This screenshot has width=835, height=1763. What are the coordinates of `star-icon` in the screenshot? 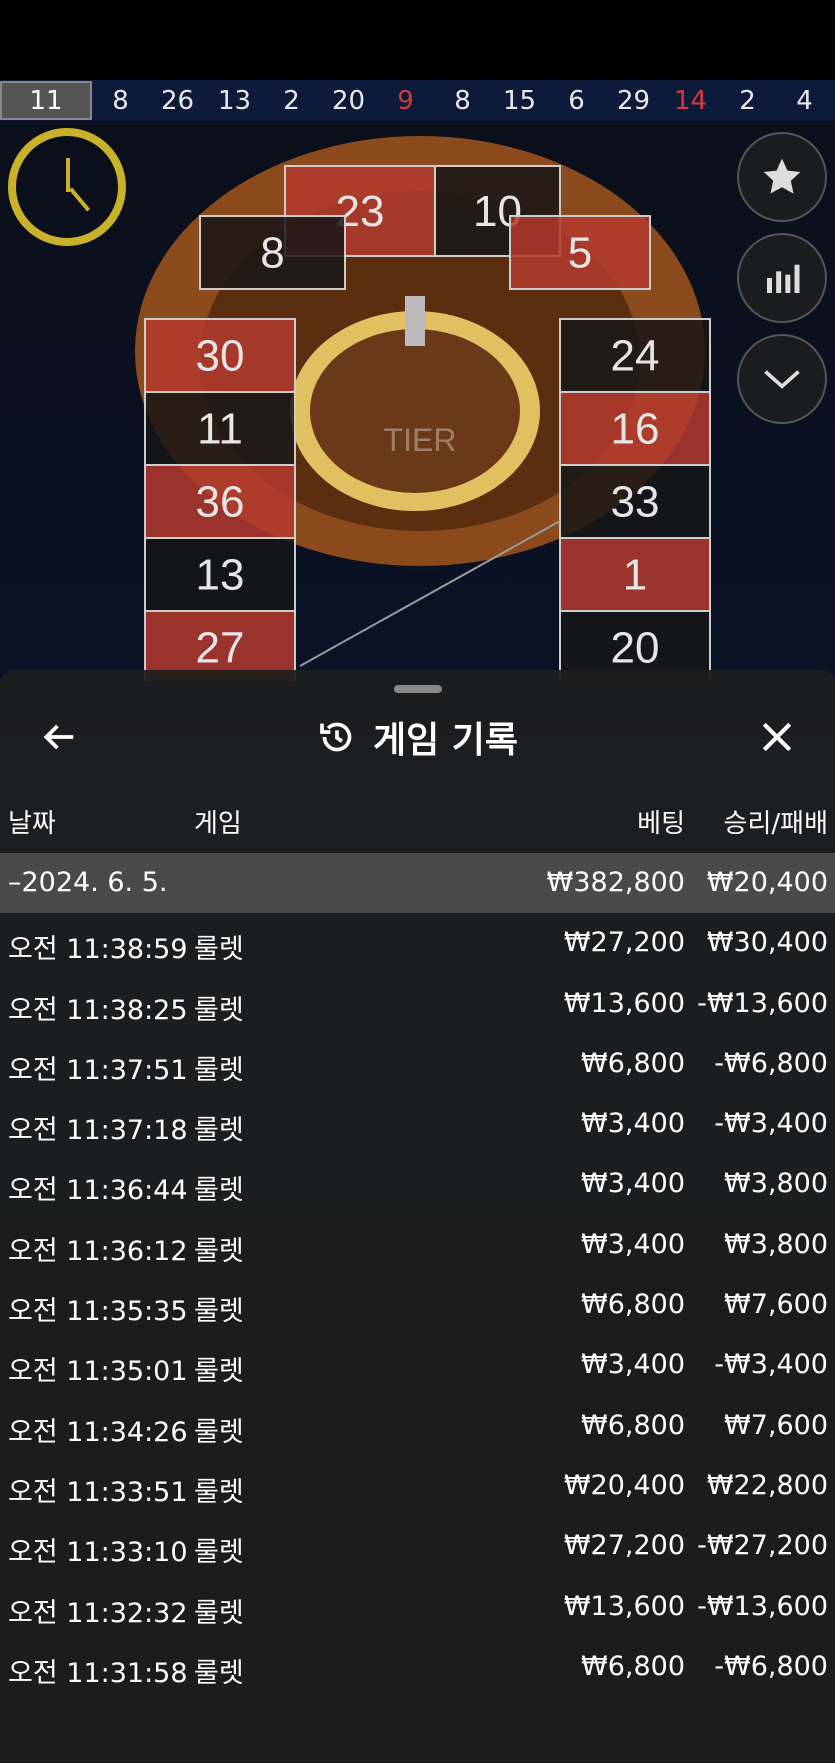 It's located at (782, 176).